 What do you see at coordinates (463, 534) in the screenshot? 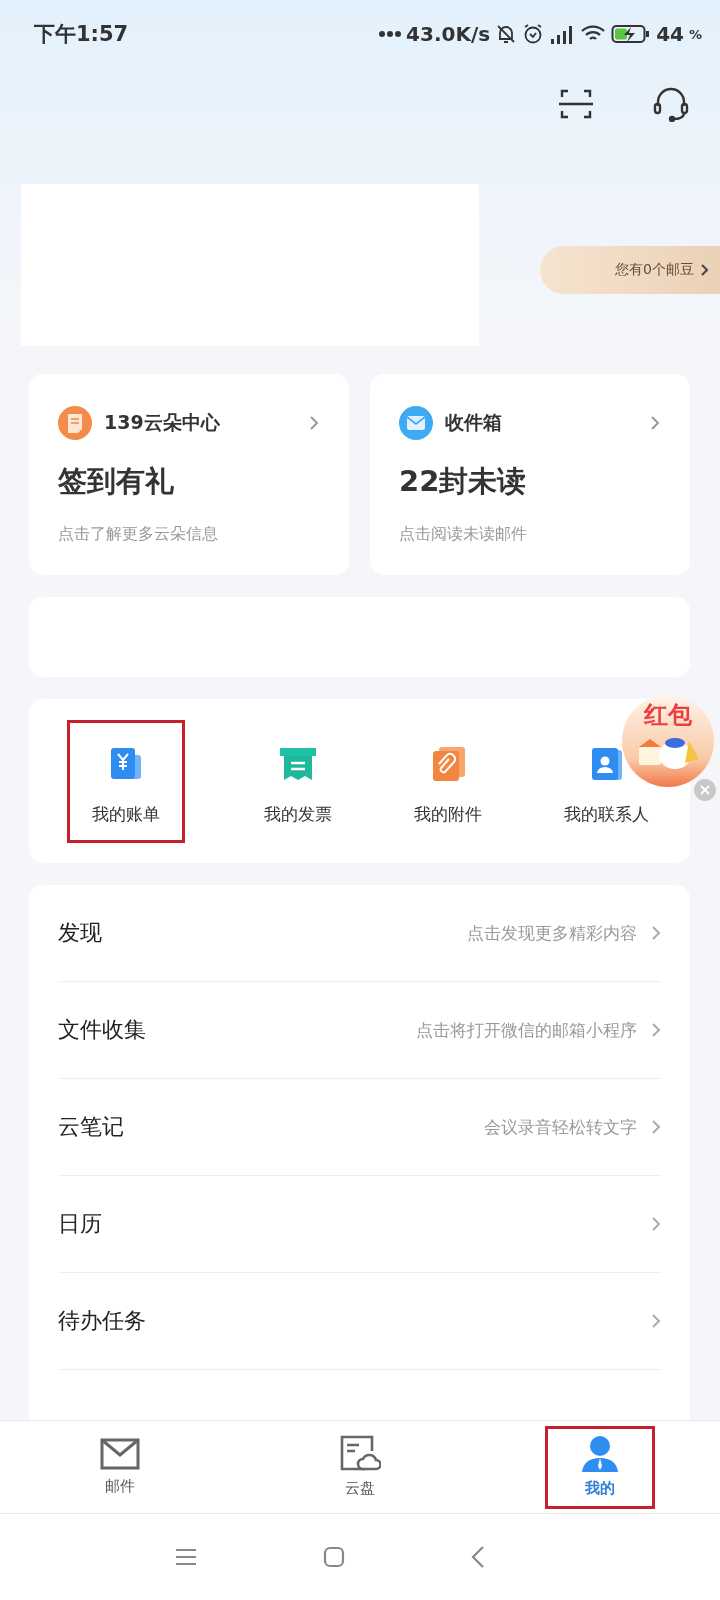
I see `card-hint: 点击阅读未读邮件` at bounding box center [463, 534].